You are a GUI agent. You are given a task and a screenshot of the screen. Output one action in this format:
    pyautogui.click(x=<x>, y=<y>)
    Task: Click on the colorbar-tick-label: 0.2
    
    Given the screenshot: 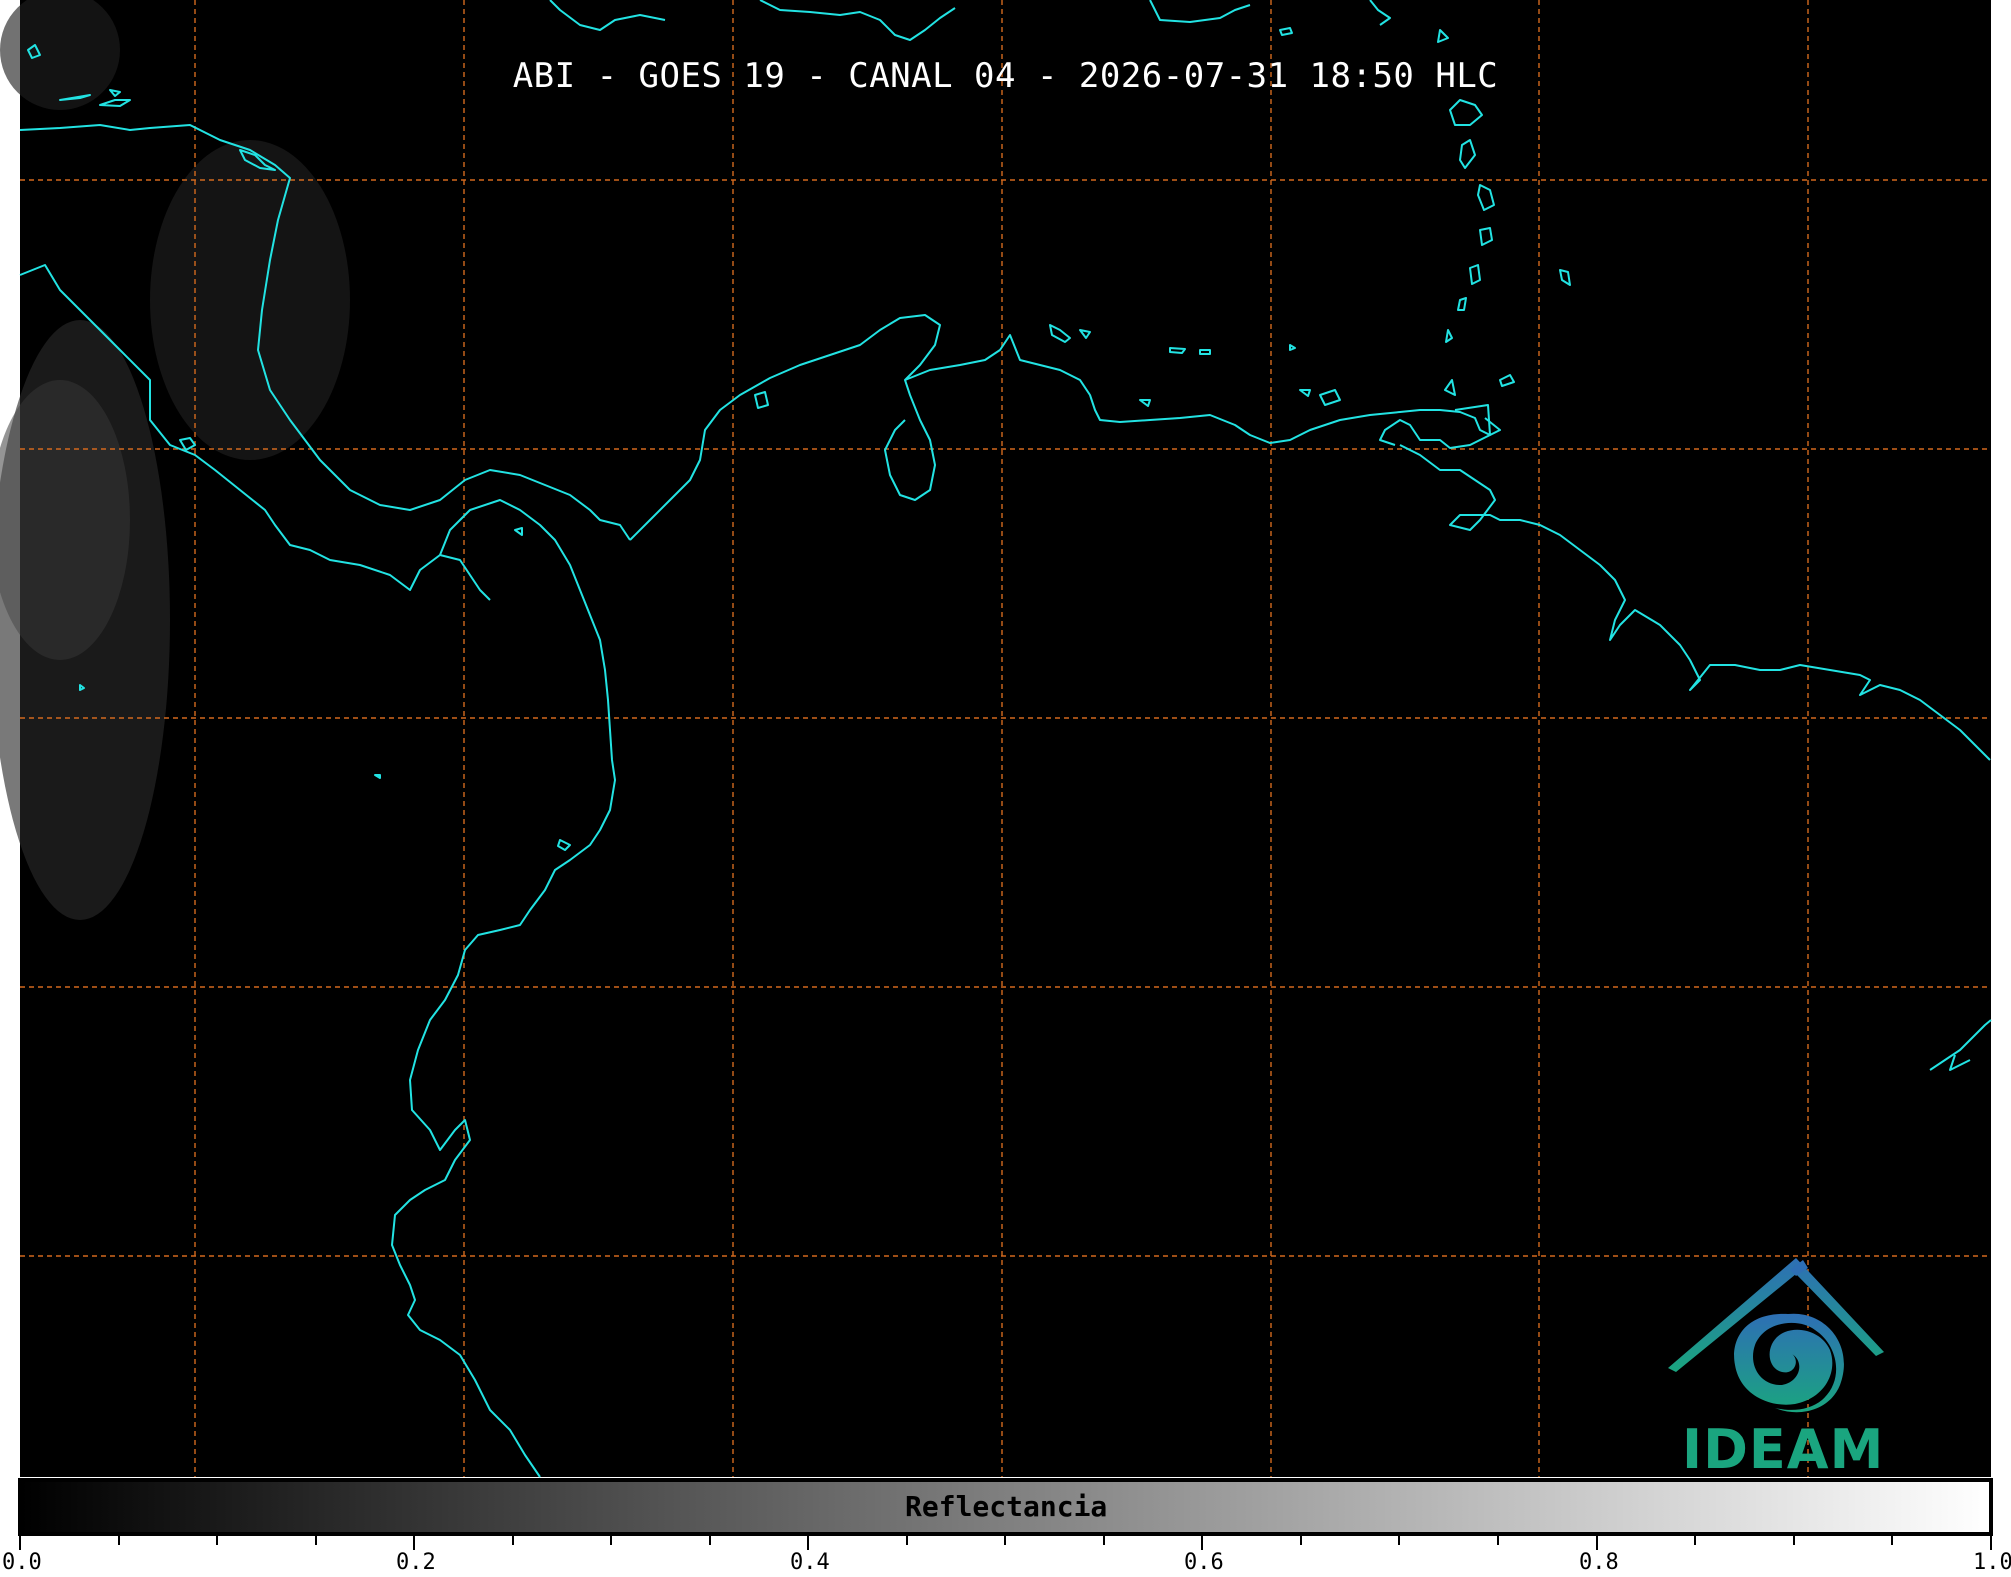 What is the action you would take?
    pyautogui.click(x=416, y=1562)
    